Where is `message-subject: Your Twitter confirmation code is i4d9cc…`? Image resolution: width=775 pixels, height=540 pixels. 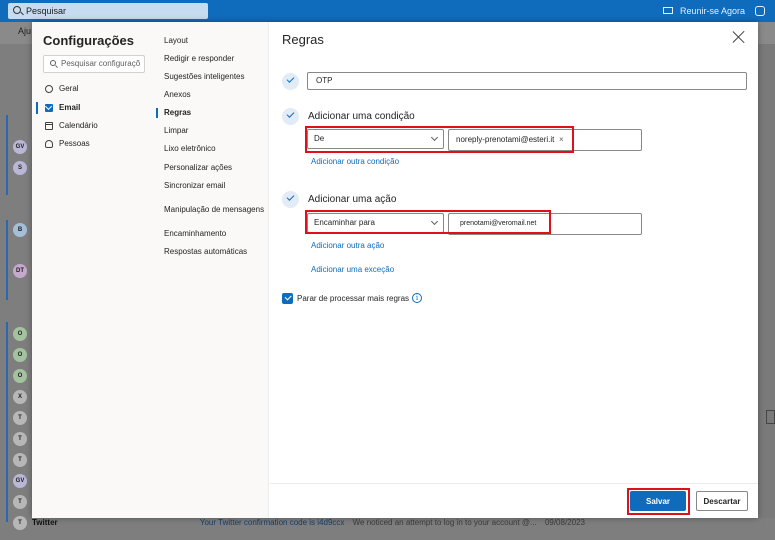 message-subject: Your Twitter confirmation code is i4d9cc… is located at coordinates (272, 522).